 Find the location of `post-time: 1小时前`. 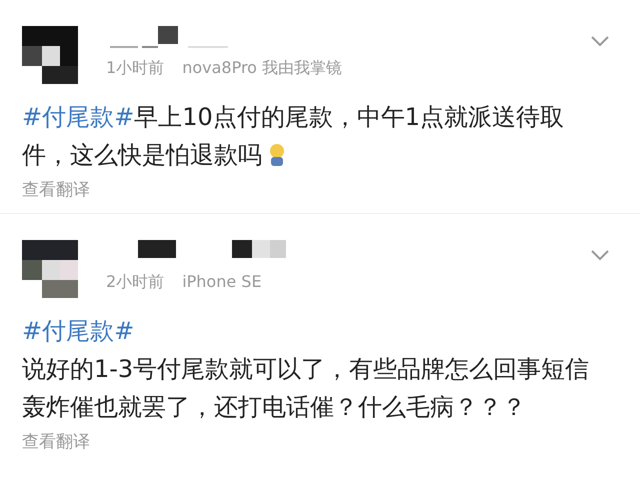

post-time: 1小时前 is located at coordinates (135, 68).